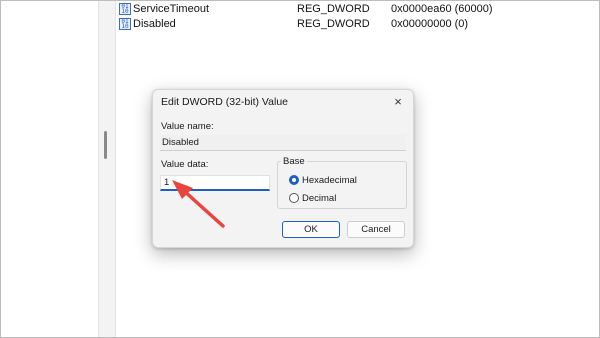 The height and width of the screenshot is (338, 600). I want to click on value-data-input, so click(215, 183).